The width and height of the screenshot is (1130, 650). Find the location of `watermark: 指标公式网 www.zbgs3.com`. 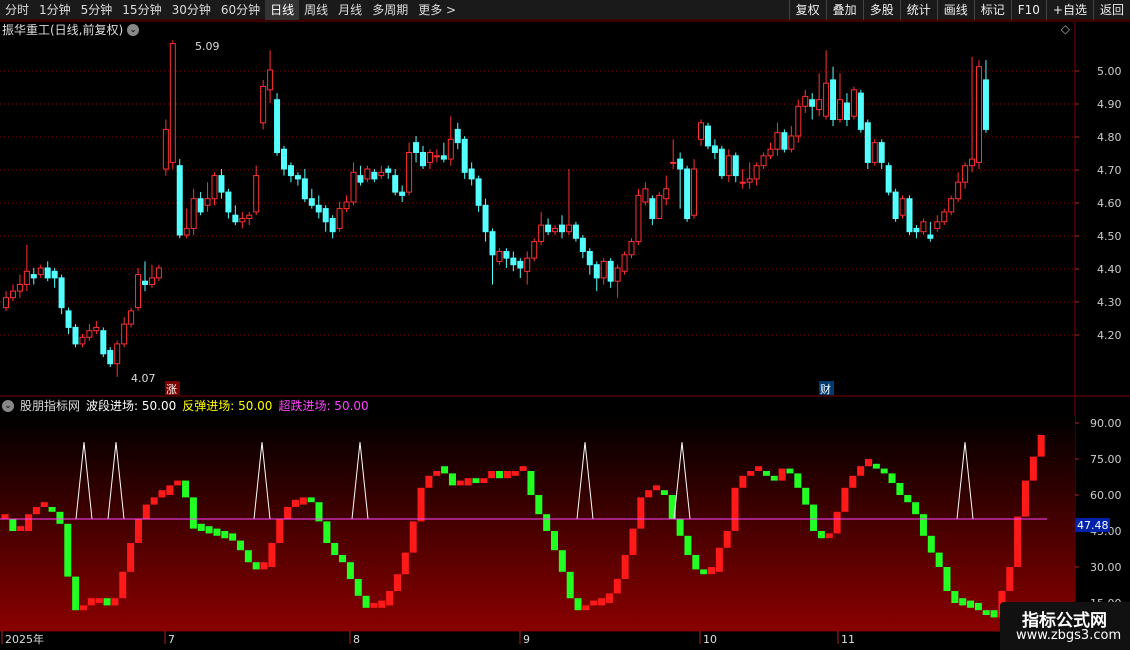

watermark: 指标公式网 www.zbgs3.com is located at coordinates (1065, 626).